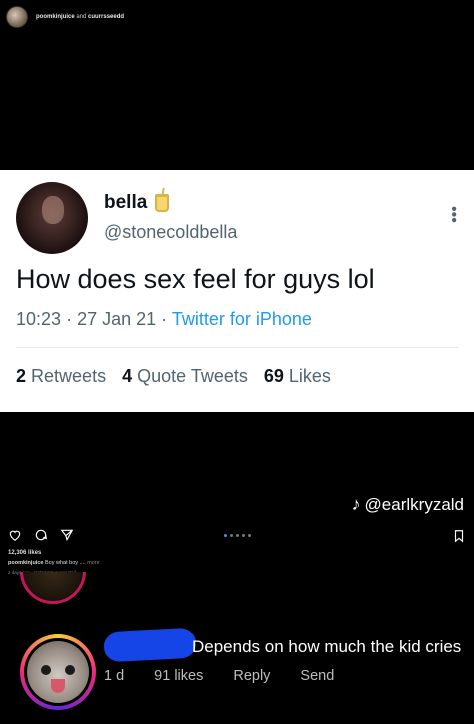  I want to click on heart-icon, so click(15, 535).